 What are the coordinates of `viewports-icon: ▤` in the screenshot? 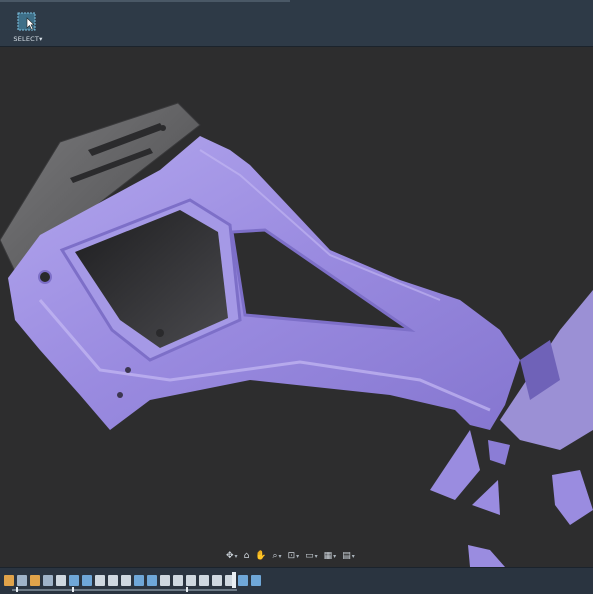 It's located at (346, 556).